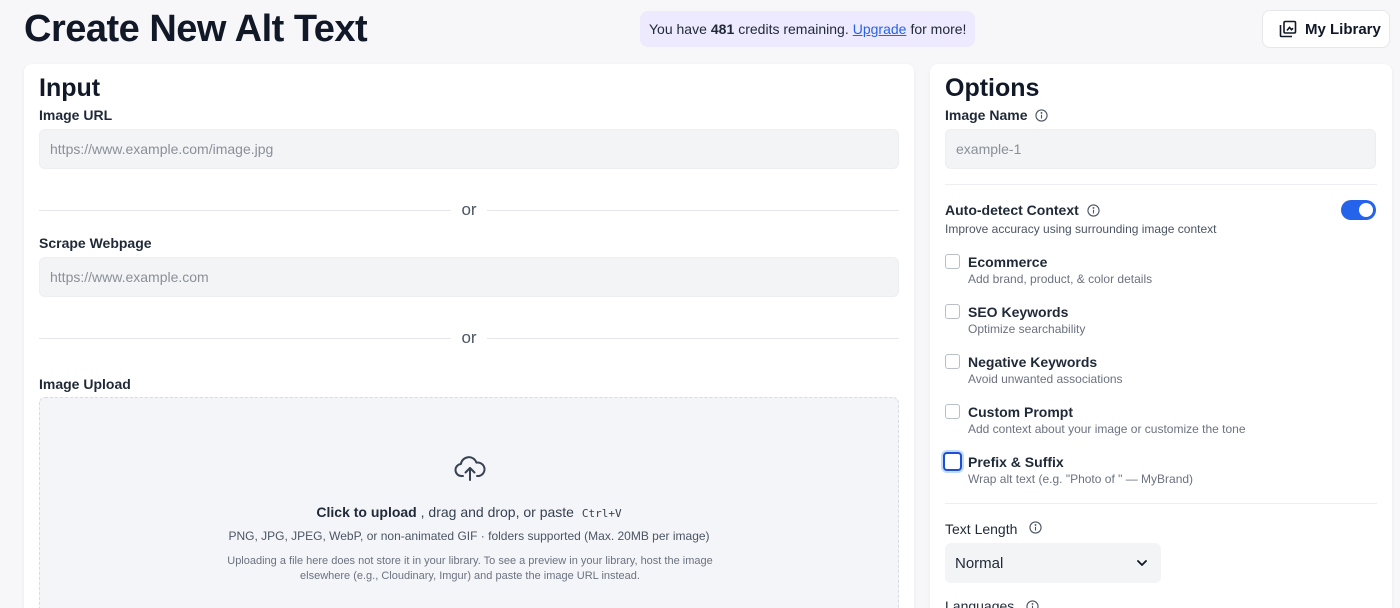 This screenshot has width=1400, height=608. What do you see at coordinates (952, 311) in the screenshot?
I see `seo-keywords-checkbox` at bounding box center [952, 311].